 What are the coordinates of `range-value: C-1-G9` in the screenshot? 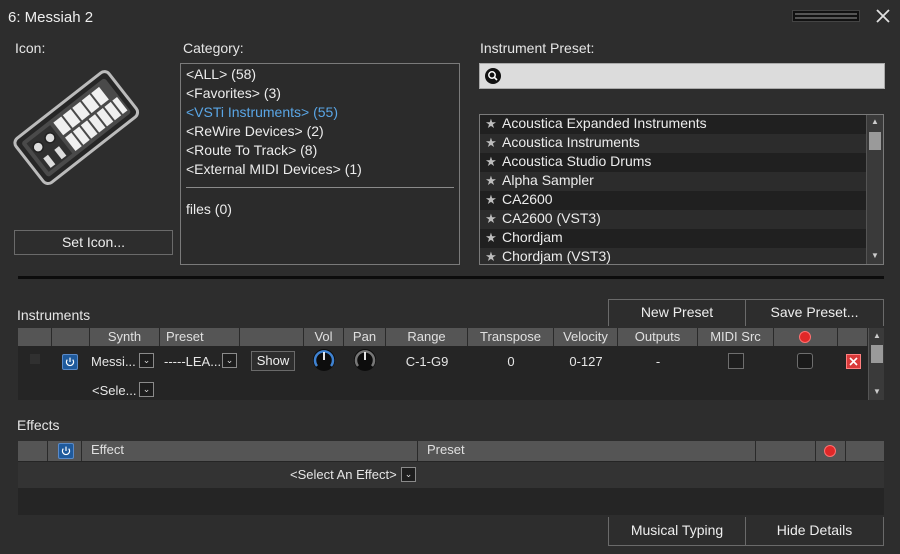 It's located at (427, 361).